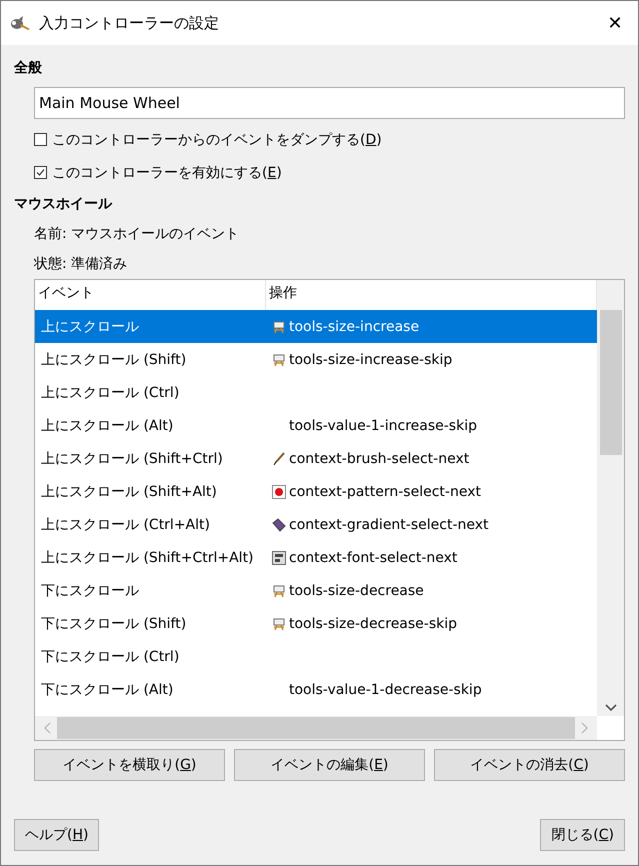 The height and width of the screenshot is (866, 639). Describe the element at coordinates (129, 23) in the screenshot. I see `window-title: 入力コントローラーの設定` at that location.